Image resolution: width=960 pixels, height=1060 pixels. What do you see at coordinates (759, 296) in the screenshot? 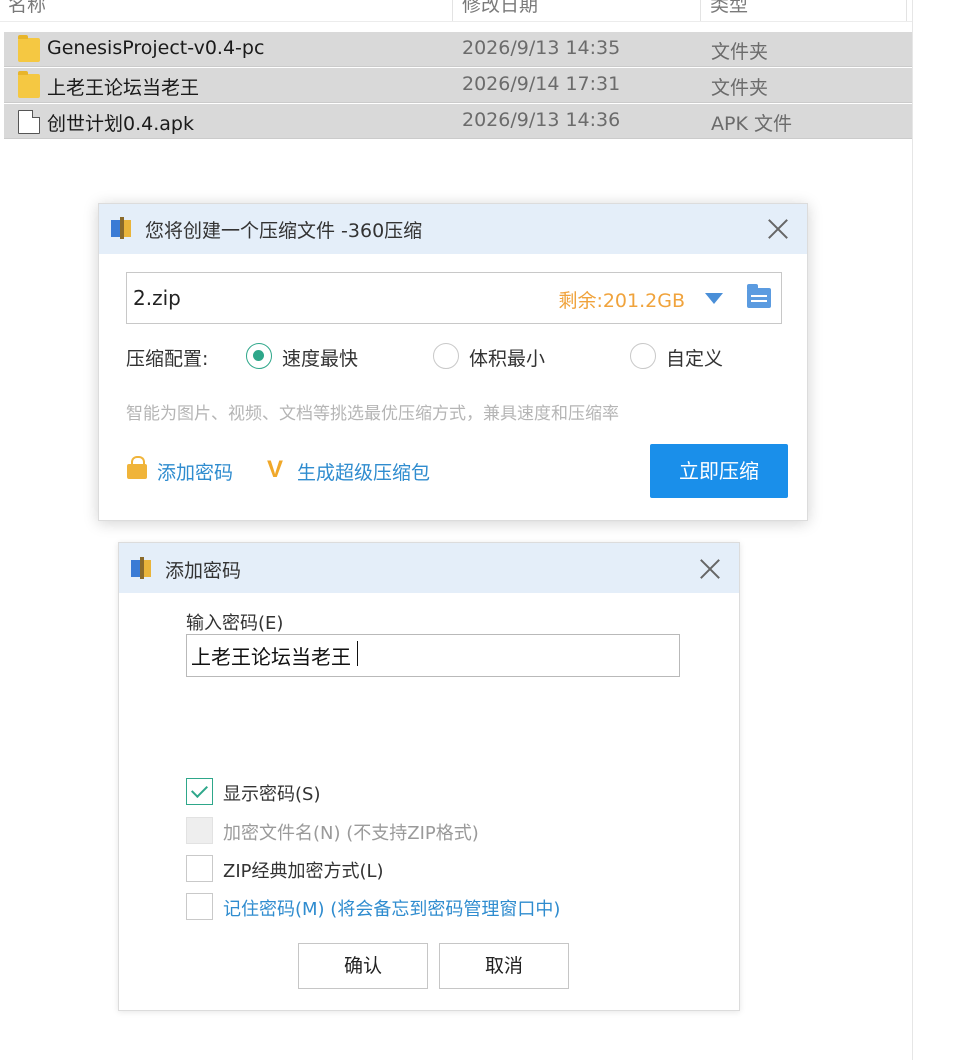
I see `folder-browse-icon` at bounding box center [759, 296].